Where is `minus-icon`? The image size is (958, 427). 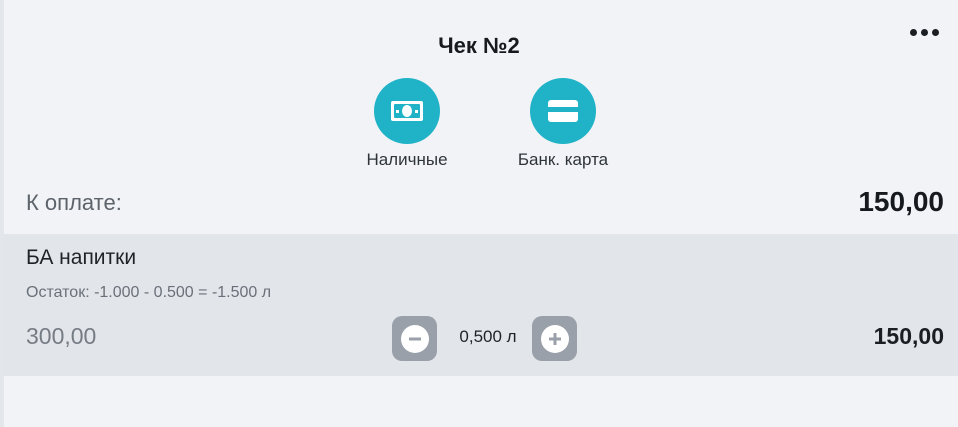 minus-icon is located at coordinates (414, 338).